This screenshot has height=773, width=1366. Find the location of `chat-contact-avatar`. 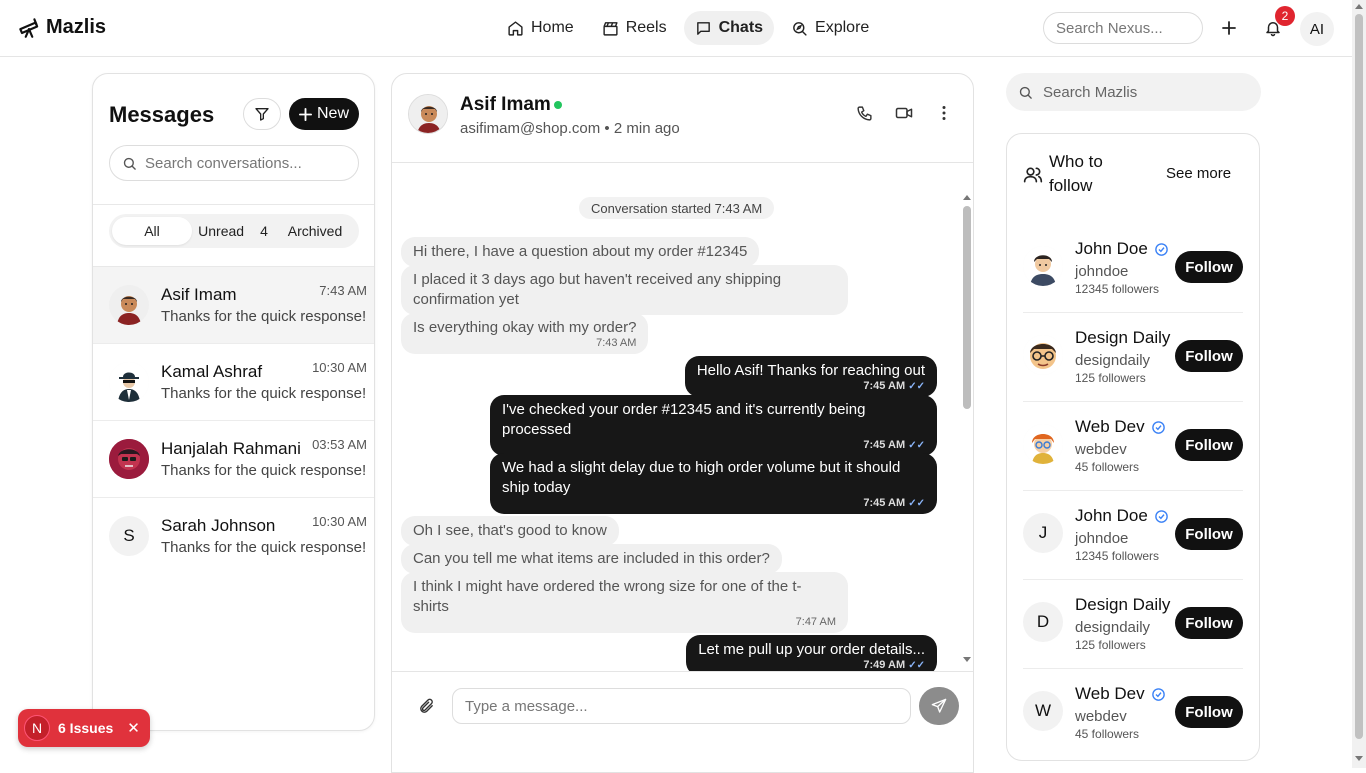

chat-contact-avatar is located at coordinates (428, 114).